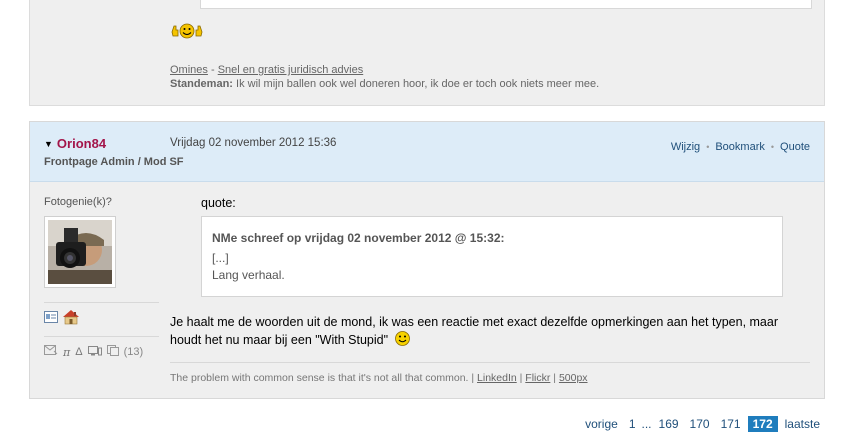 This screenshot has height=440, width=861. Describe the element at coordinates (632, 424) in the screenshot. I see `pager-page-first: 1` at that location.